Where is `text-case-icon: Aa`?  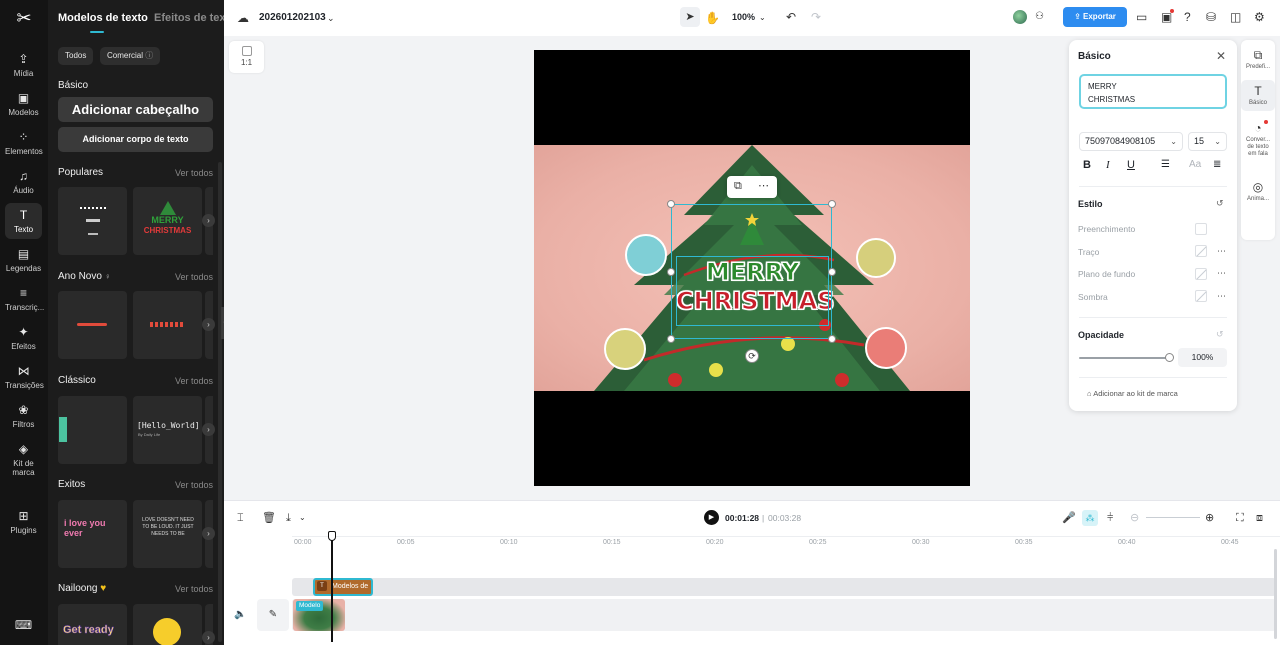
text-case-icon: Aa is located at coordinates (1195, 165).